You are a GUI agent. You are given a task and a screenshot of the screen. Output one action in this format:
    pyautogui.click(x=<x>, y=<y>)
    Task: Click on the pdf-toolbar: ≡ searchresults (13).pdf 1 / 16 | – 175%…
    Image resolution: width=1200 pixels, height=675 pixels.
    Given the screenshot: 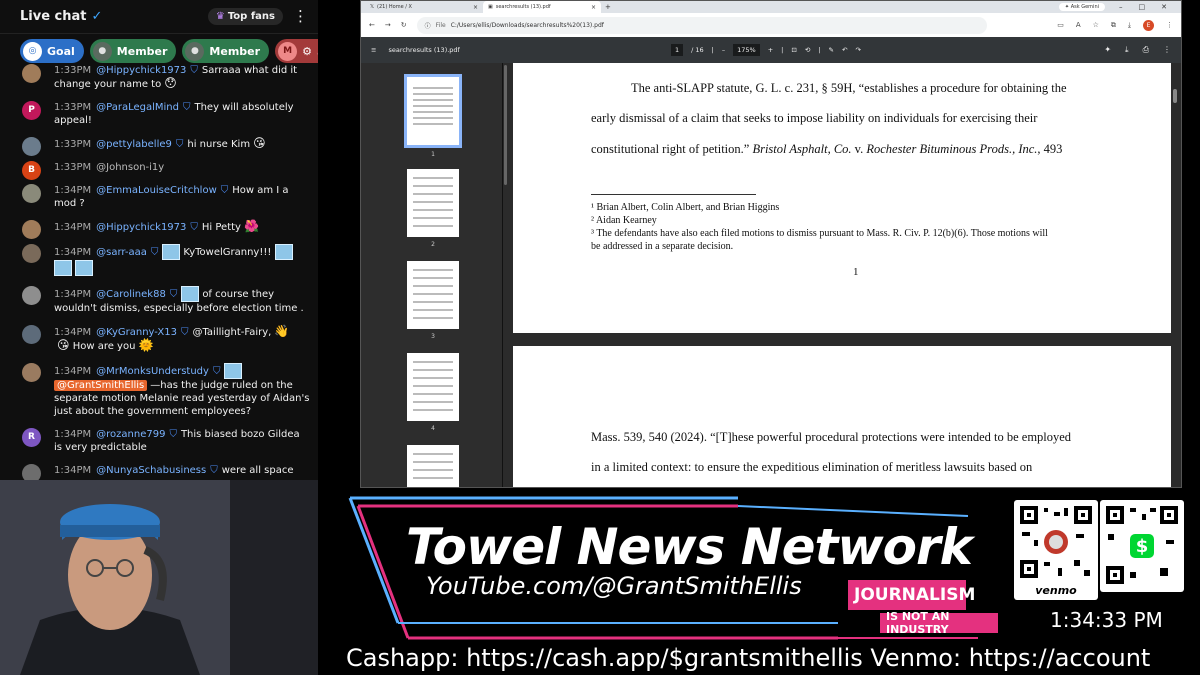 What is the action you would take?
    pyautogui.click(x=771, y=50)
    